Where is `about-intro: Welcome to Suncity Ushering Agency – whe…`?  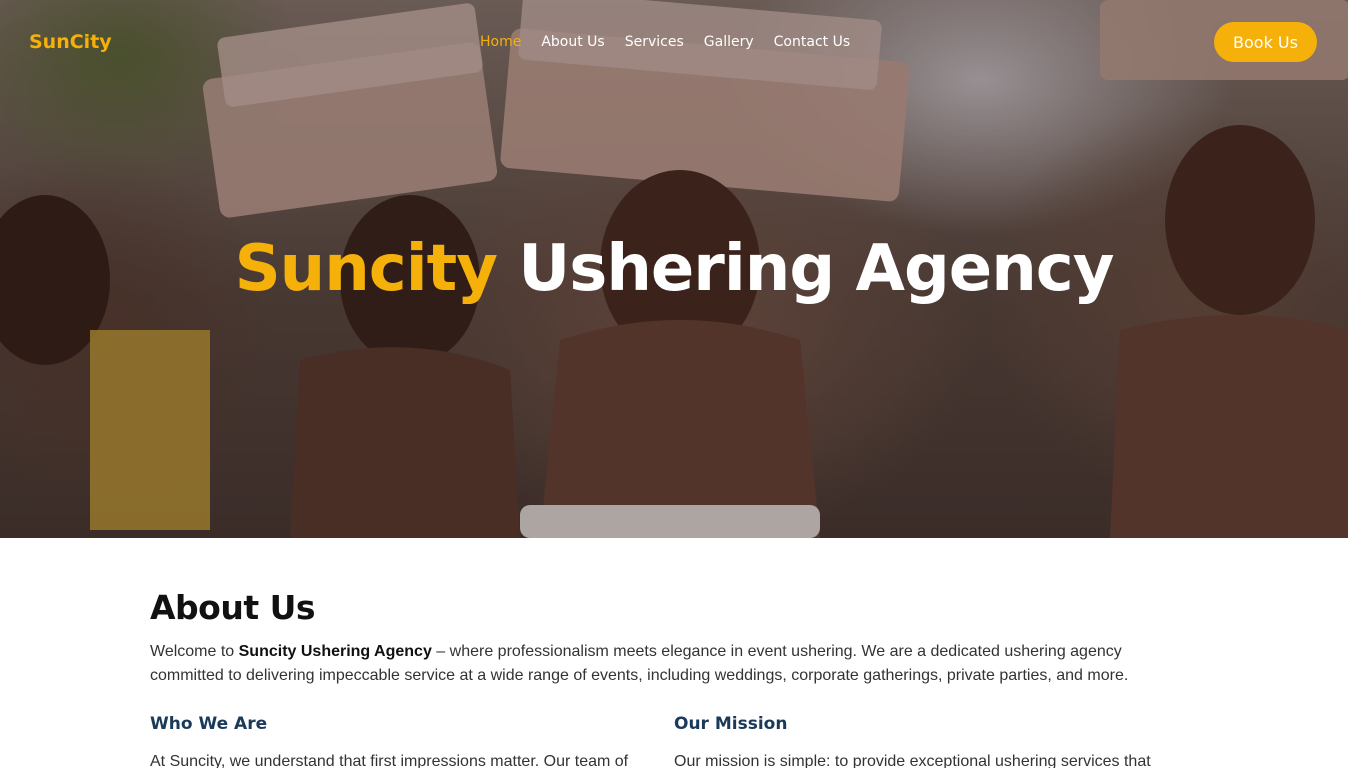
about-intro: Welcome to Suncity Ushering Agency – whe… is located at coordinates (674, 664).